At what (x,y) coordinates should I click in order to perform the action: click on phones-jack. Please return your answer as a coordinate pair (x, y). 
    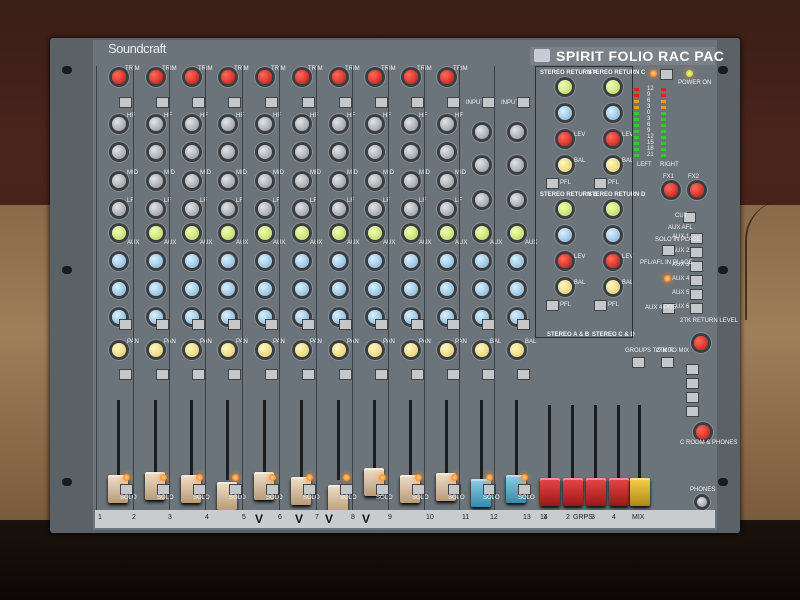
    Looking at the image, I should click on (702, 502).